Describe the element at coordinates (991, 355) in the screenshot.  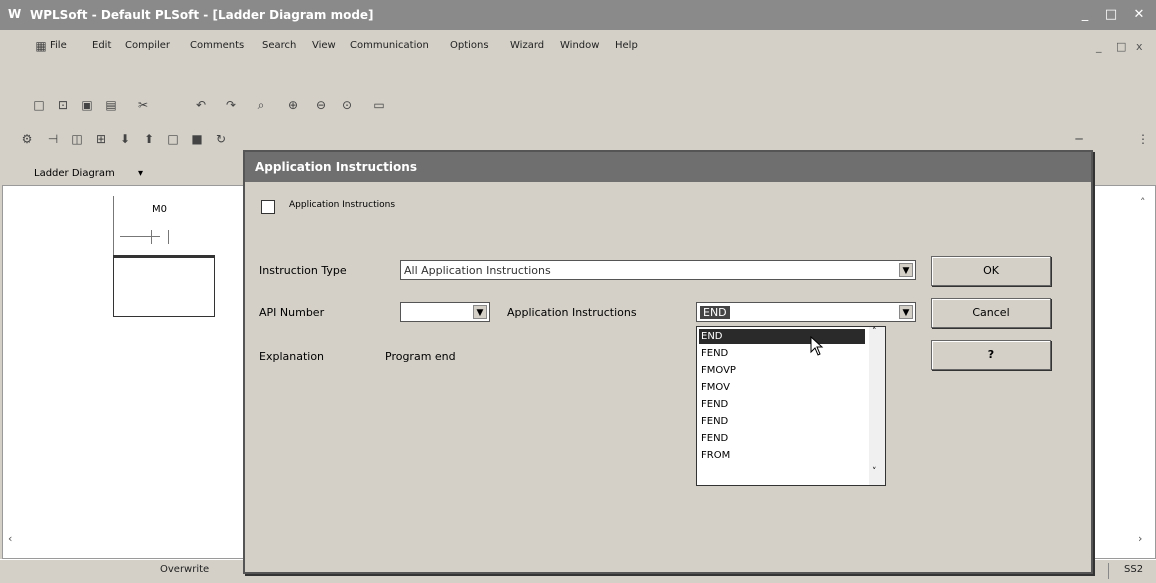
I see `help-button: ?` at that location.